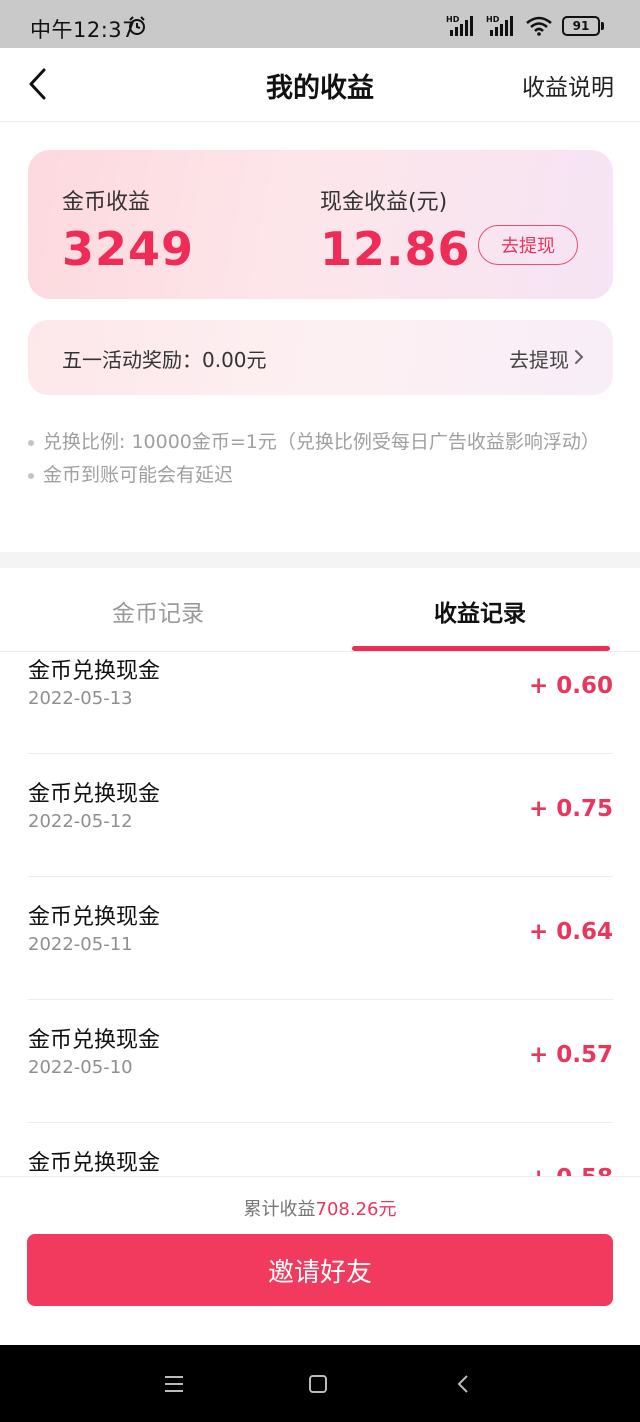 The height and width of the screenshot is (1422, 640). I want to click on withdraw-button: 去提现, so click(528, 245).